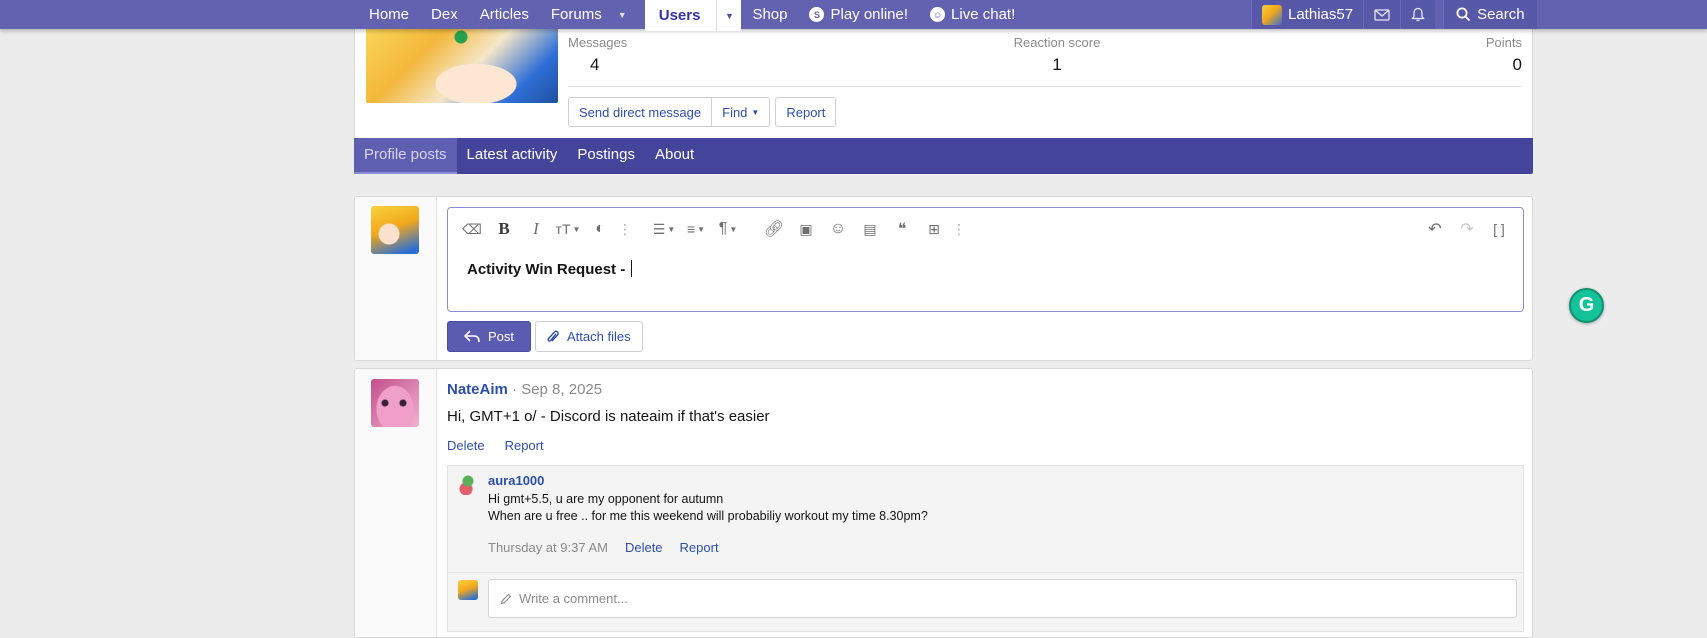  What do you see at coordinates (561, 389) in the screenshot?
I see `post-date: Sep 8, 2025` at bounding box center [561, 389].